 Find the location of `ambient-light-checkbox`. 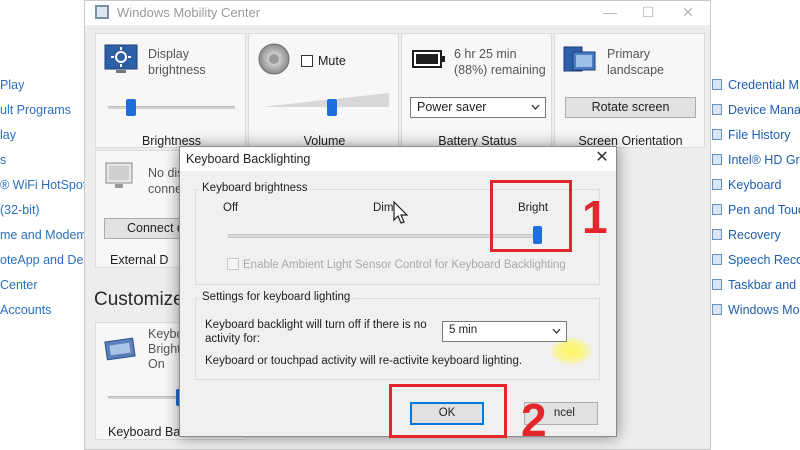

ambient-light-checkbox is located at coordinates (233, 264).